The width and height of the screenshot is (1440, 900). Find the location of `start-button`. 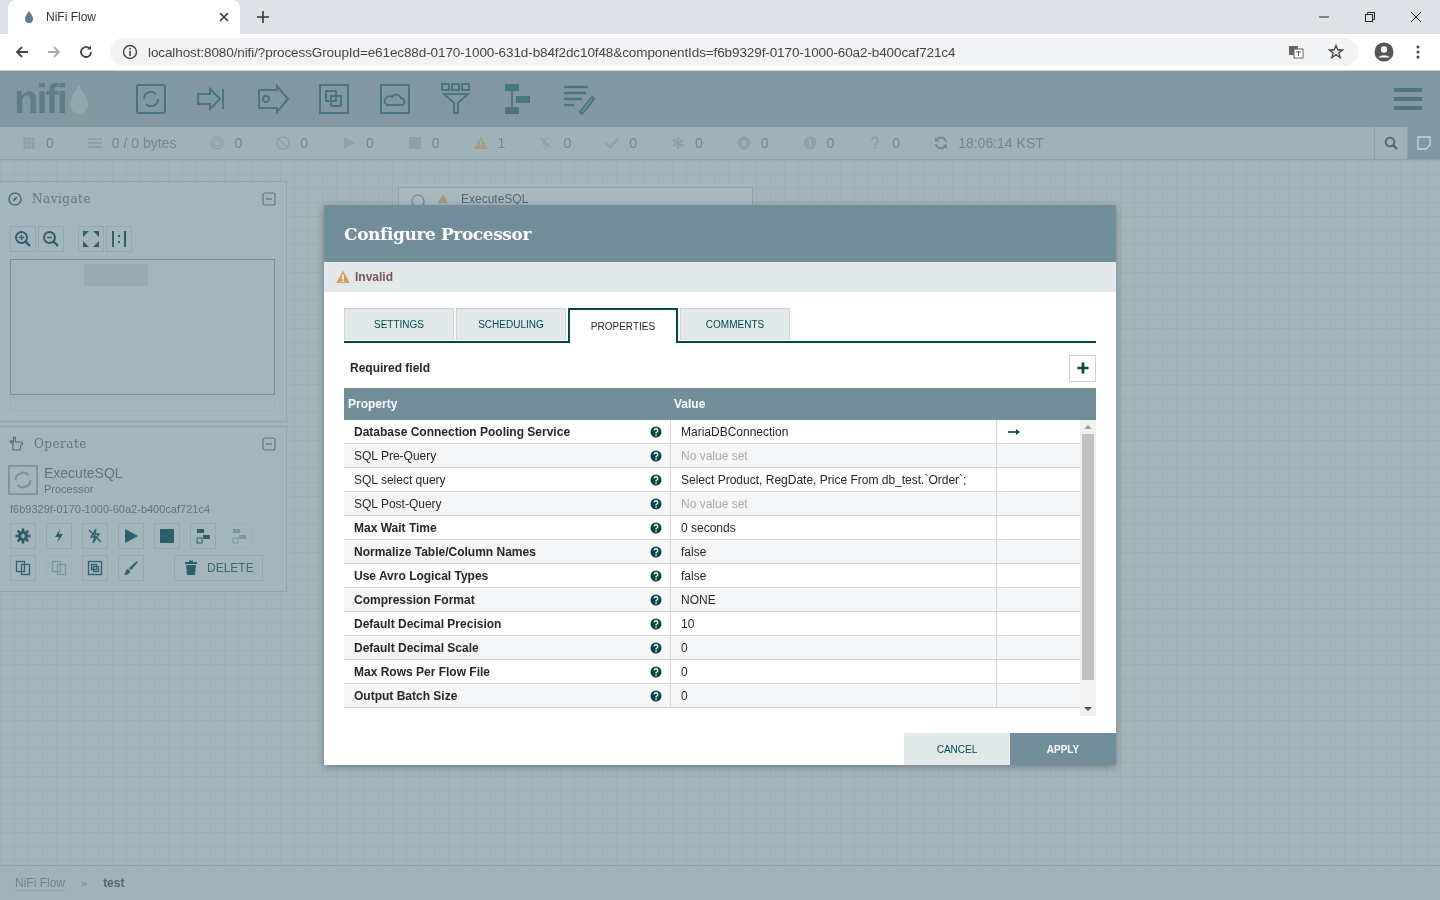

start-button is located at coordinates (131, 536).